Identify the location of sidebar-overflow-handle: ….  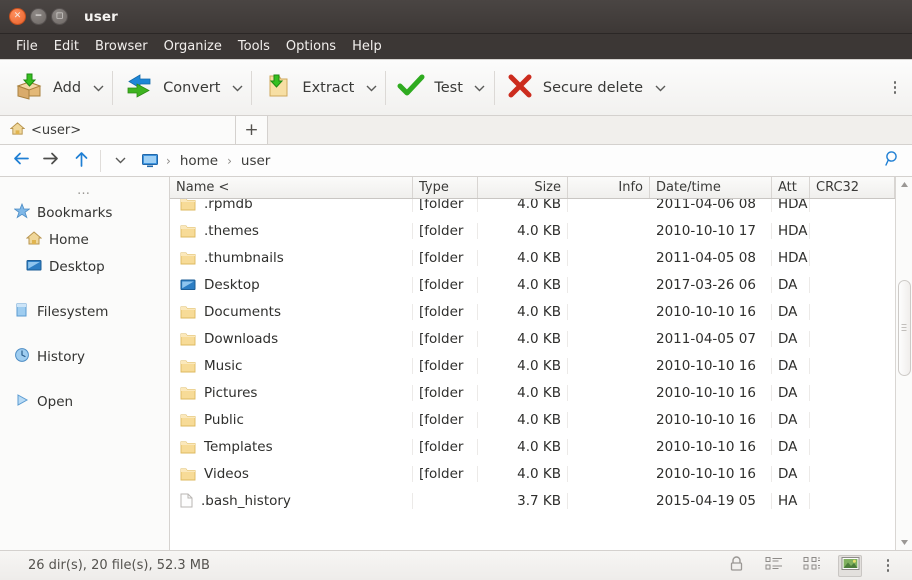
(84, 190).